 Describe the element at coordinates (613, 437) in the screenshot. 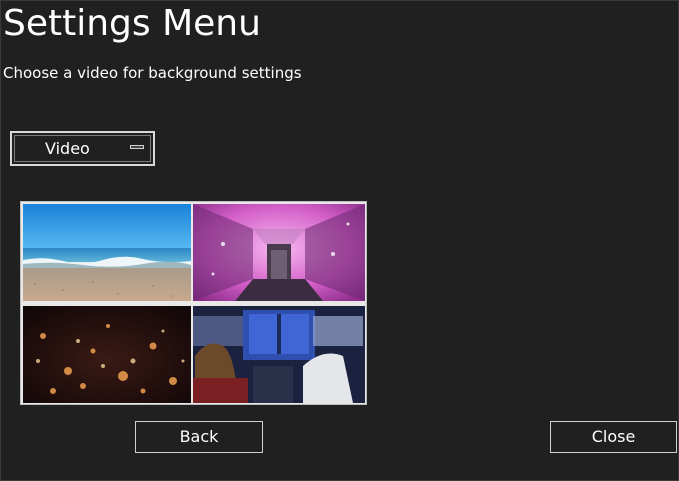

I see `close-button: Close` at that location.